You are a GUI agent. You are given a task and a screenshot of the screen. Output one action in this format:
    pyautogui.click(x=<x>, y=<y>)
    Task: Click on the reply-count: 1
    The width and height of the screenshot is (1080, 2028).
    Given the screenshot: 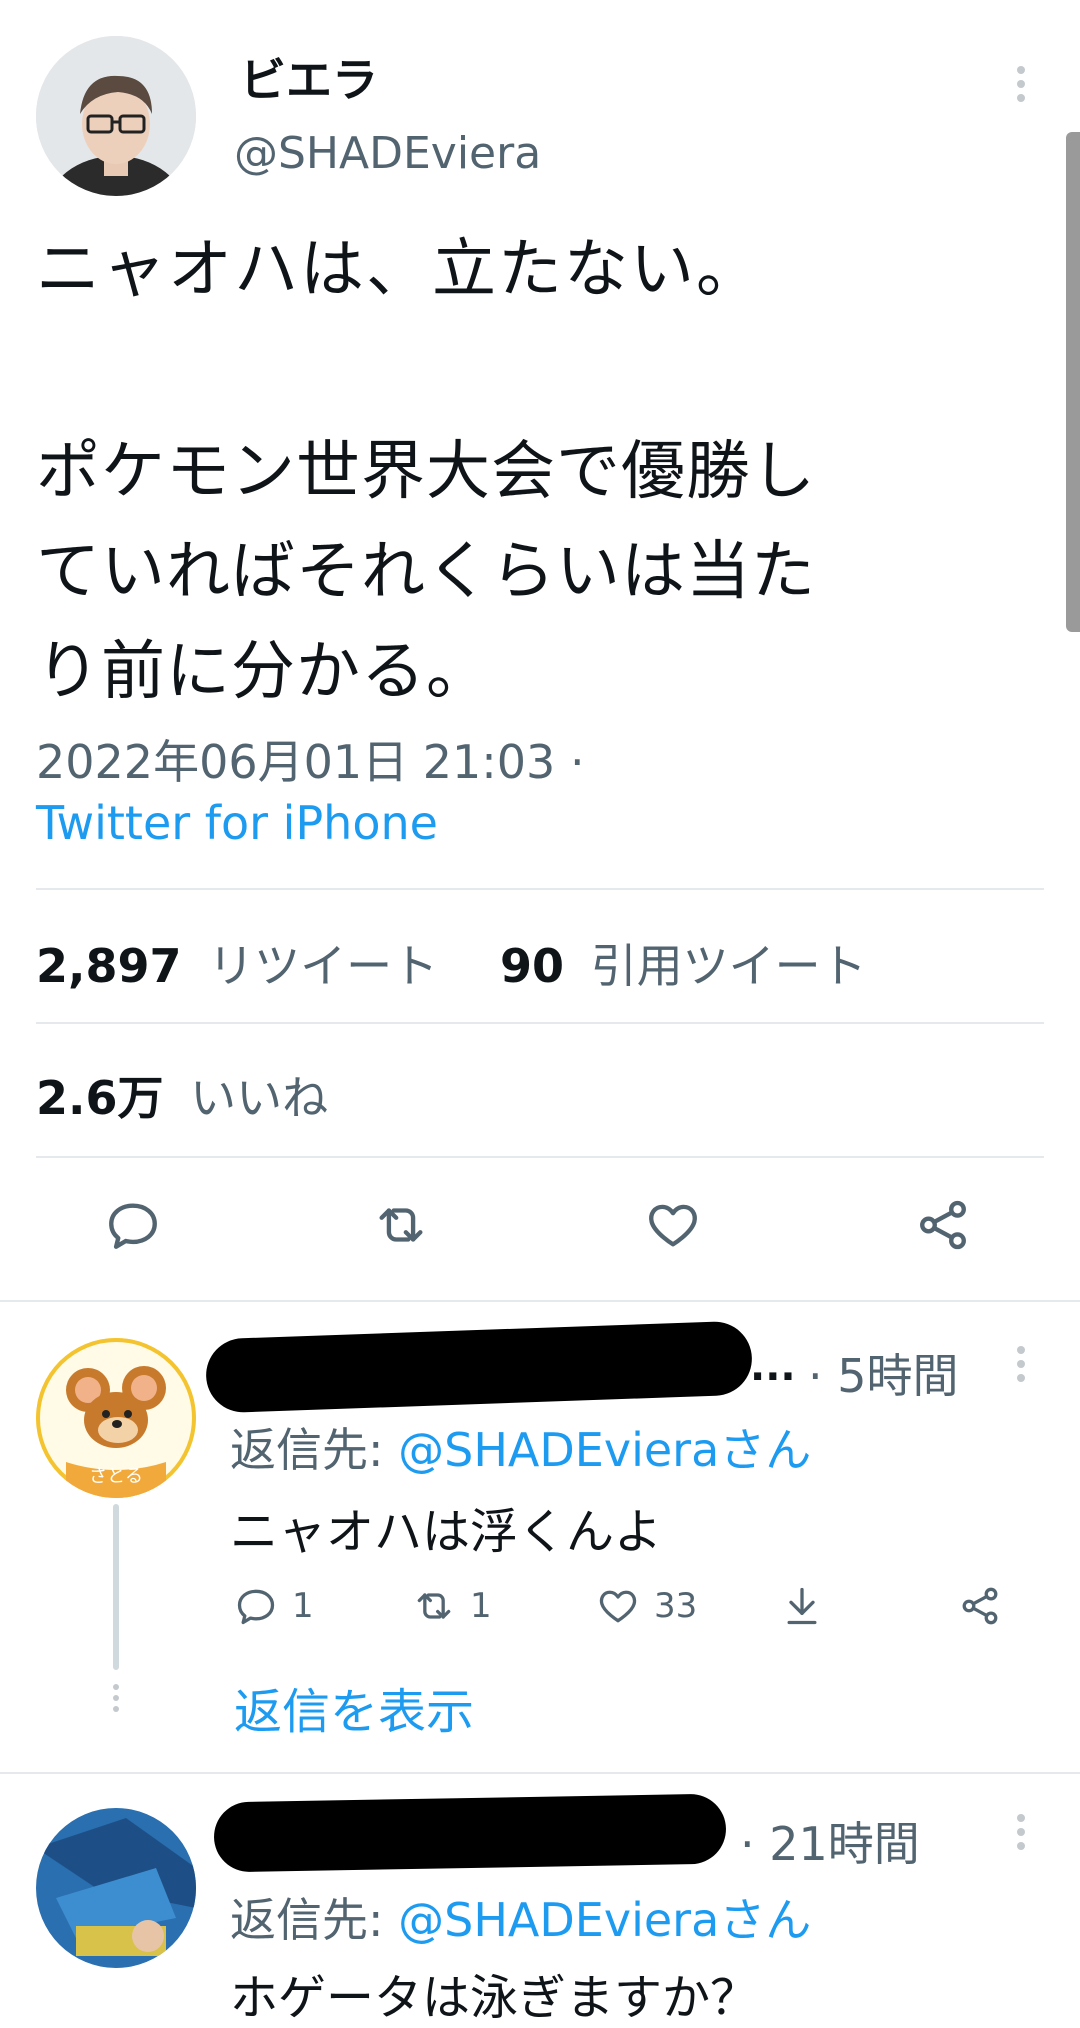 What is the action you would take?
    pyautogui.click(x=303, y=1606)
    